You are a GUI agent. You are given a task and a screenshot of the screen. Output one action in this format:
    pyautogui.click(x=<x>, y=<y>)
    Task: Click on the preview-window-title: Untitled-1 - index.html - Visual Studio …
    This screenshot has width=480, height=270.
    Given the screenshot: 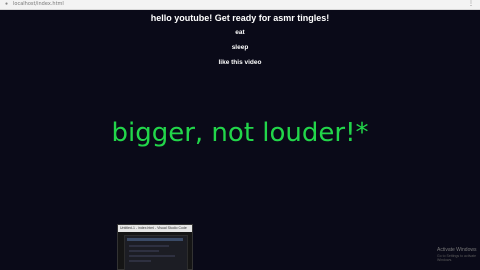 What is the action you would take?
    pyautogui.click(x=155, y=228)
    